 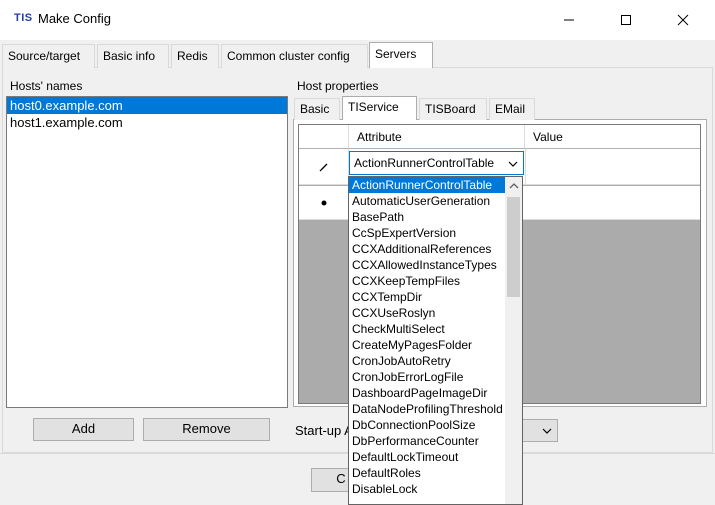 What do you see at coordinates (427, 457) in the screenshot?
I see `dropdown-item: DefaultLockTimeout` at bounding box center [427, 457].